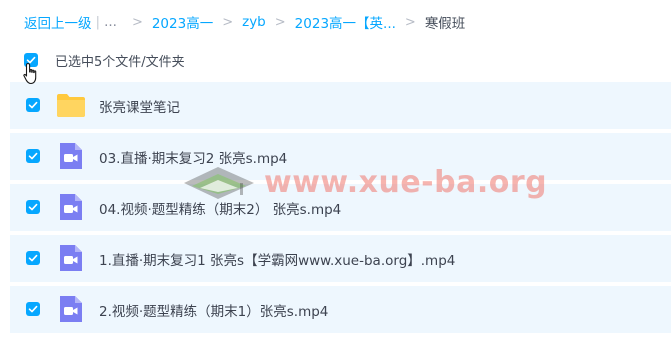 This screenshot has height=360, width=671. What do you see at coordinates (193, 157) in the screenshot?
I see `file-name: 03.直播·期末复习2 张亮s.mp4` at bounding box center [193, 157].